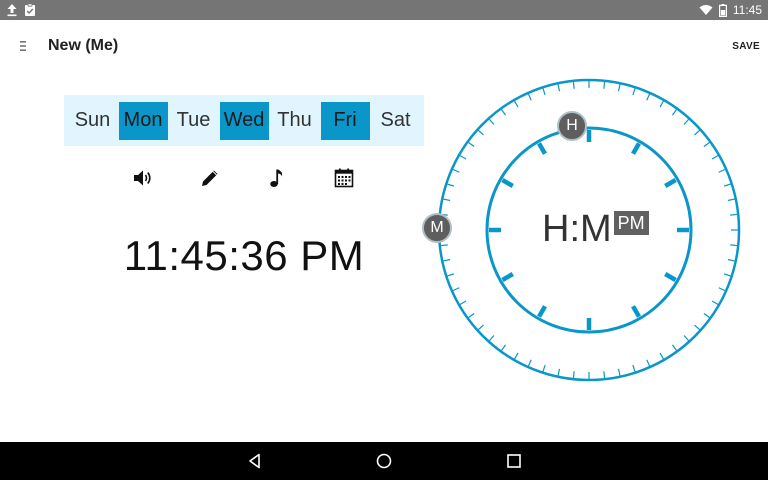 The height and width of the screenshot is (480, 768). What do you see at coordinates (345, 120) in the screenshot?
I see `day-fri: Fri` at bounding box center [345, 120].